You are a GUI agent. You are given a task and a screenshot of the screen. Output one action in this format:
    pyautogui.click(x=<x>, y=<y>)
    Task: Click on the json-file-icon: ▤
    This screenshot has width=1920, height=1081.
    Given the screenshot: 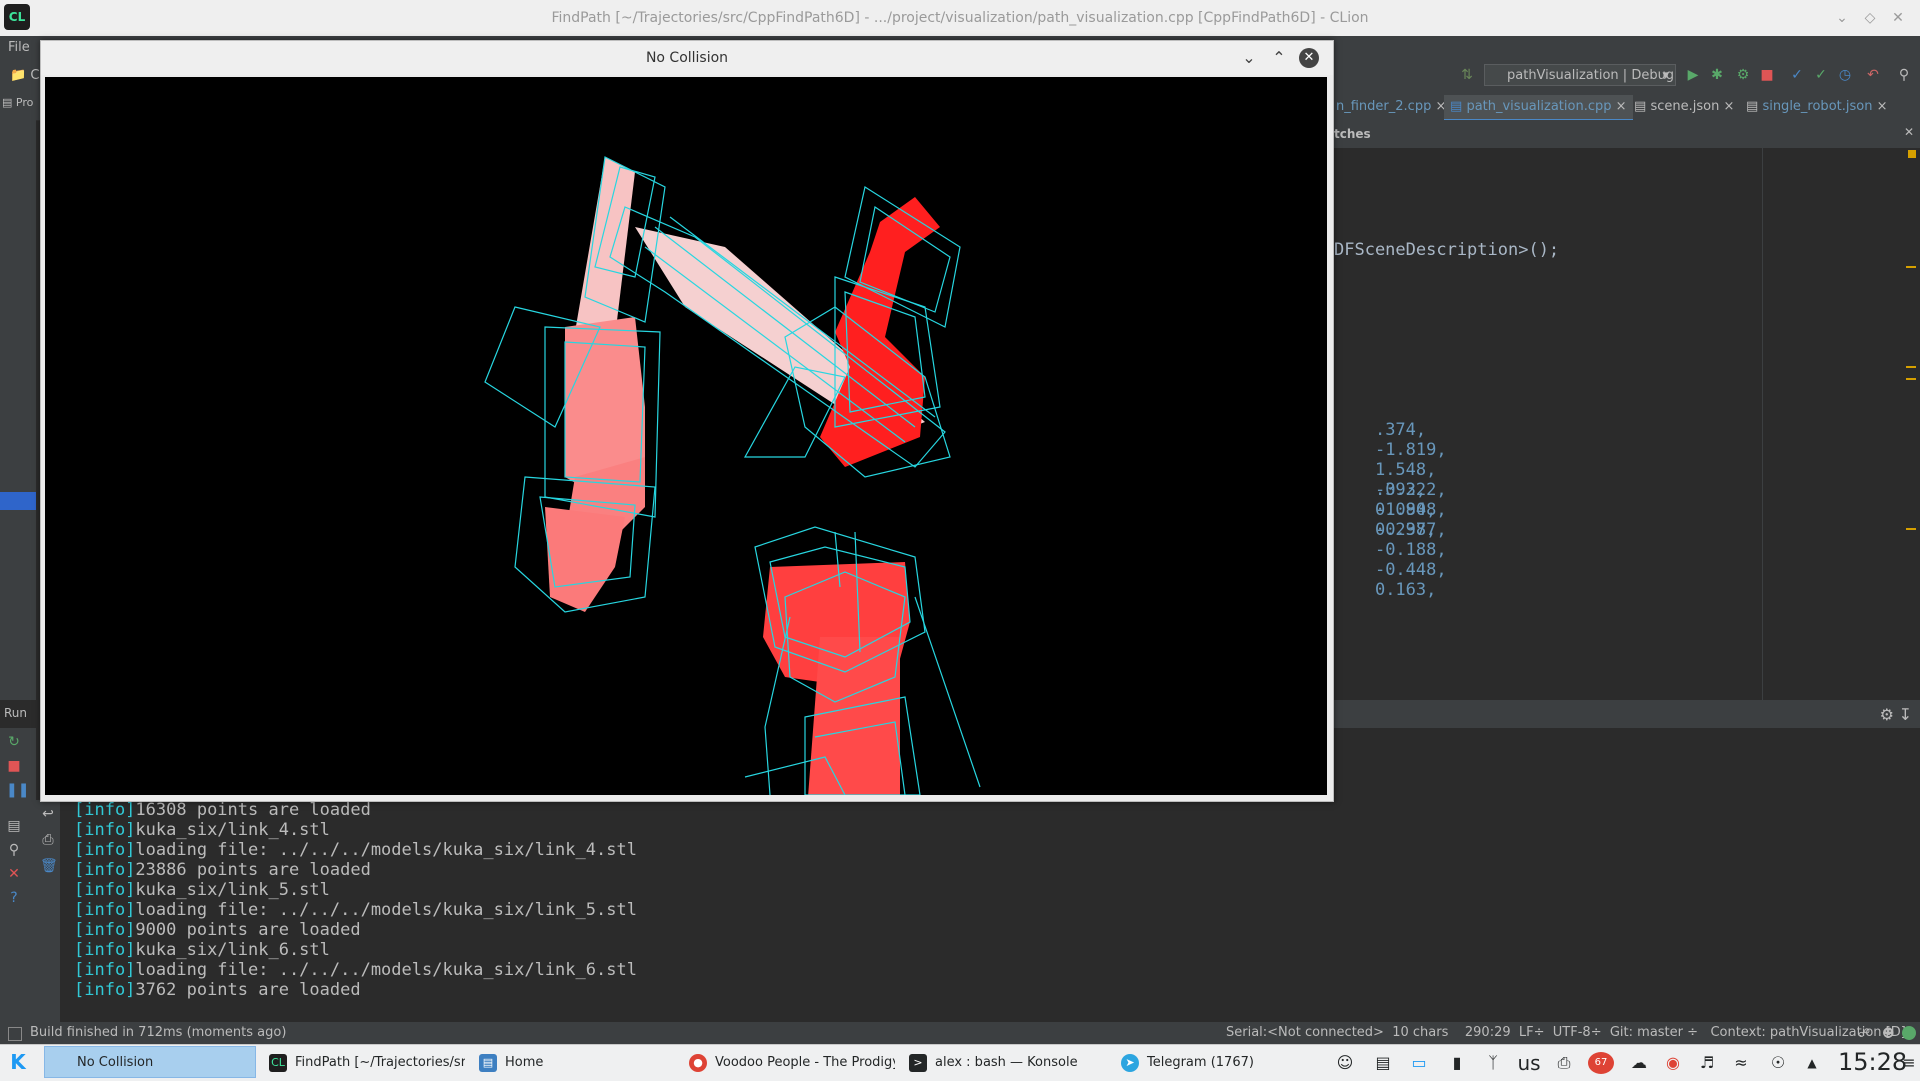 What is the action you would take?
    pyautogui.click(x=1752, y=106)
    